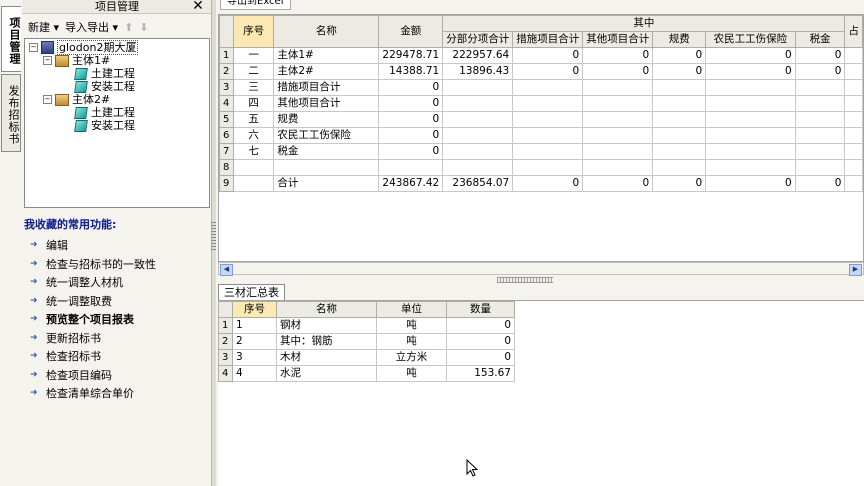 The height and width of the screenshot is (486, 864). I want to click on tree-node-work: 安装工程, so click(104, 86).